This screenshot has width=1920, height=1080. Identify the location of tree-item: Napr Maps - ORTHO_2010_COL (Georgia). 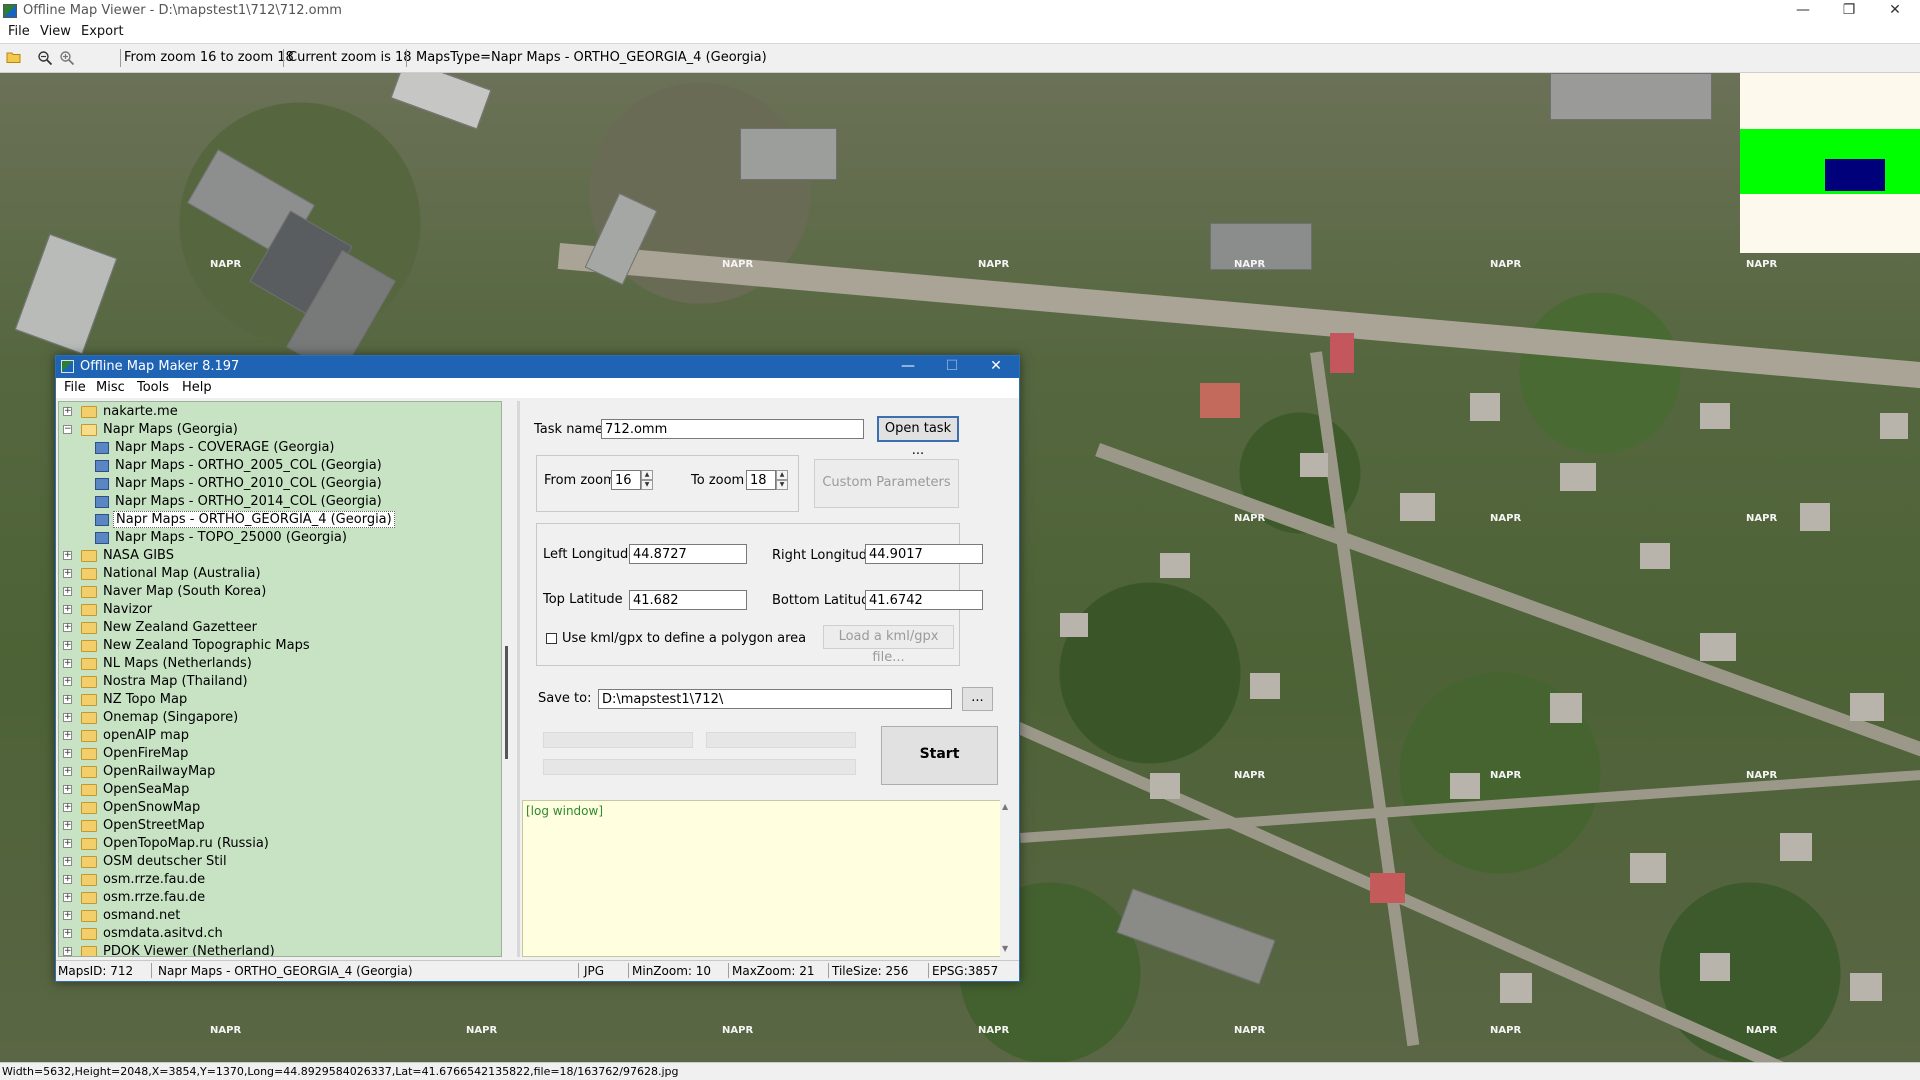
(279, 484).